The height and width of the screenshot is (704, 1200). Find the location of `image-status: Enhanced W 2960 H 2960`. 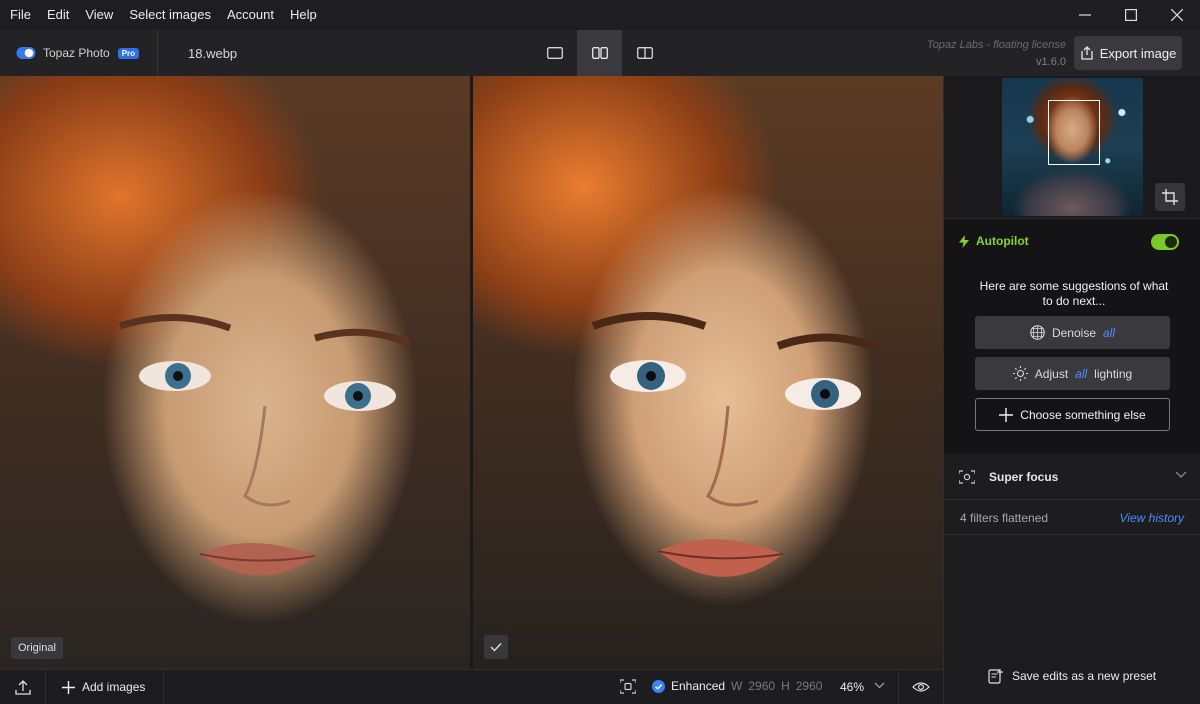

image-status: Enhanced W 2960 H 2960 is located at coordinates (737, 686).